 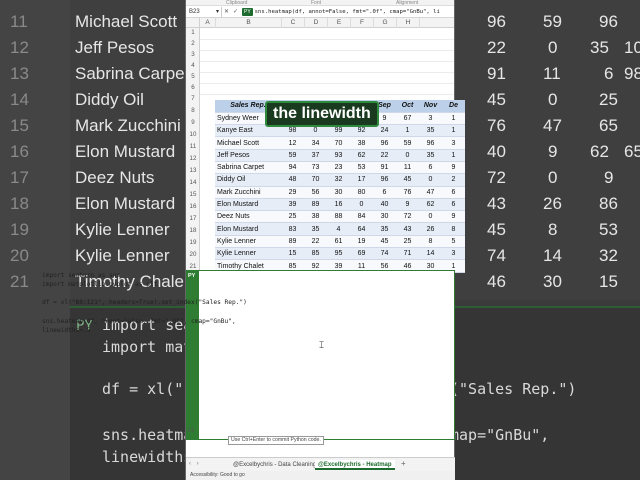 I want to click on value-cell: 3, so click(x=453, y=143).